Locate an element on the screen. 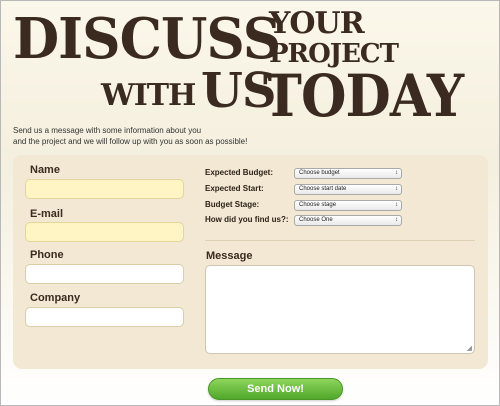  name-field is located at coordinates (104, 190).